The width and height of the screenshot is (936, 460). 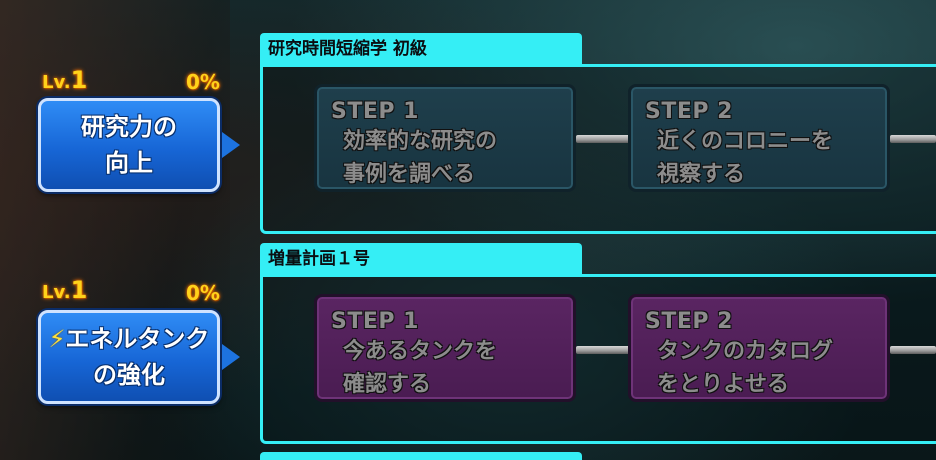 I want to click on step-card: STEP 2 タンクのカタログ をとりよせる, so click(x=759, y=348).